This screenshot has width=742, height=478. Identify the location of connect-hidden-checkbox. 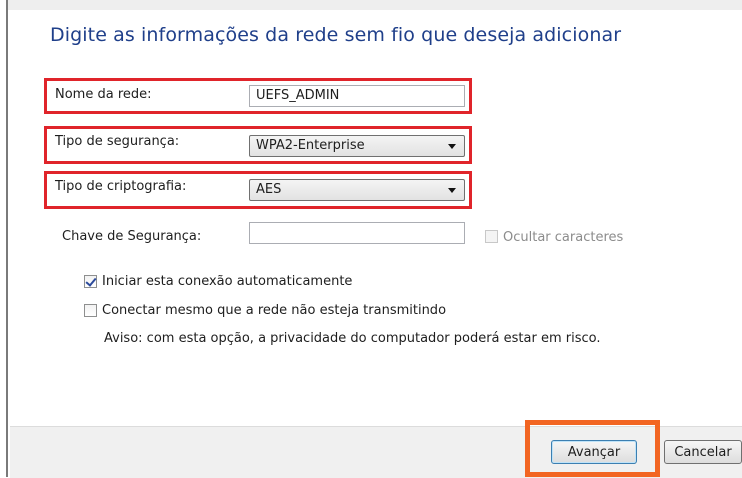
(90, 310).